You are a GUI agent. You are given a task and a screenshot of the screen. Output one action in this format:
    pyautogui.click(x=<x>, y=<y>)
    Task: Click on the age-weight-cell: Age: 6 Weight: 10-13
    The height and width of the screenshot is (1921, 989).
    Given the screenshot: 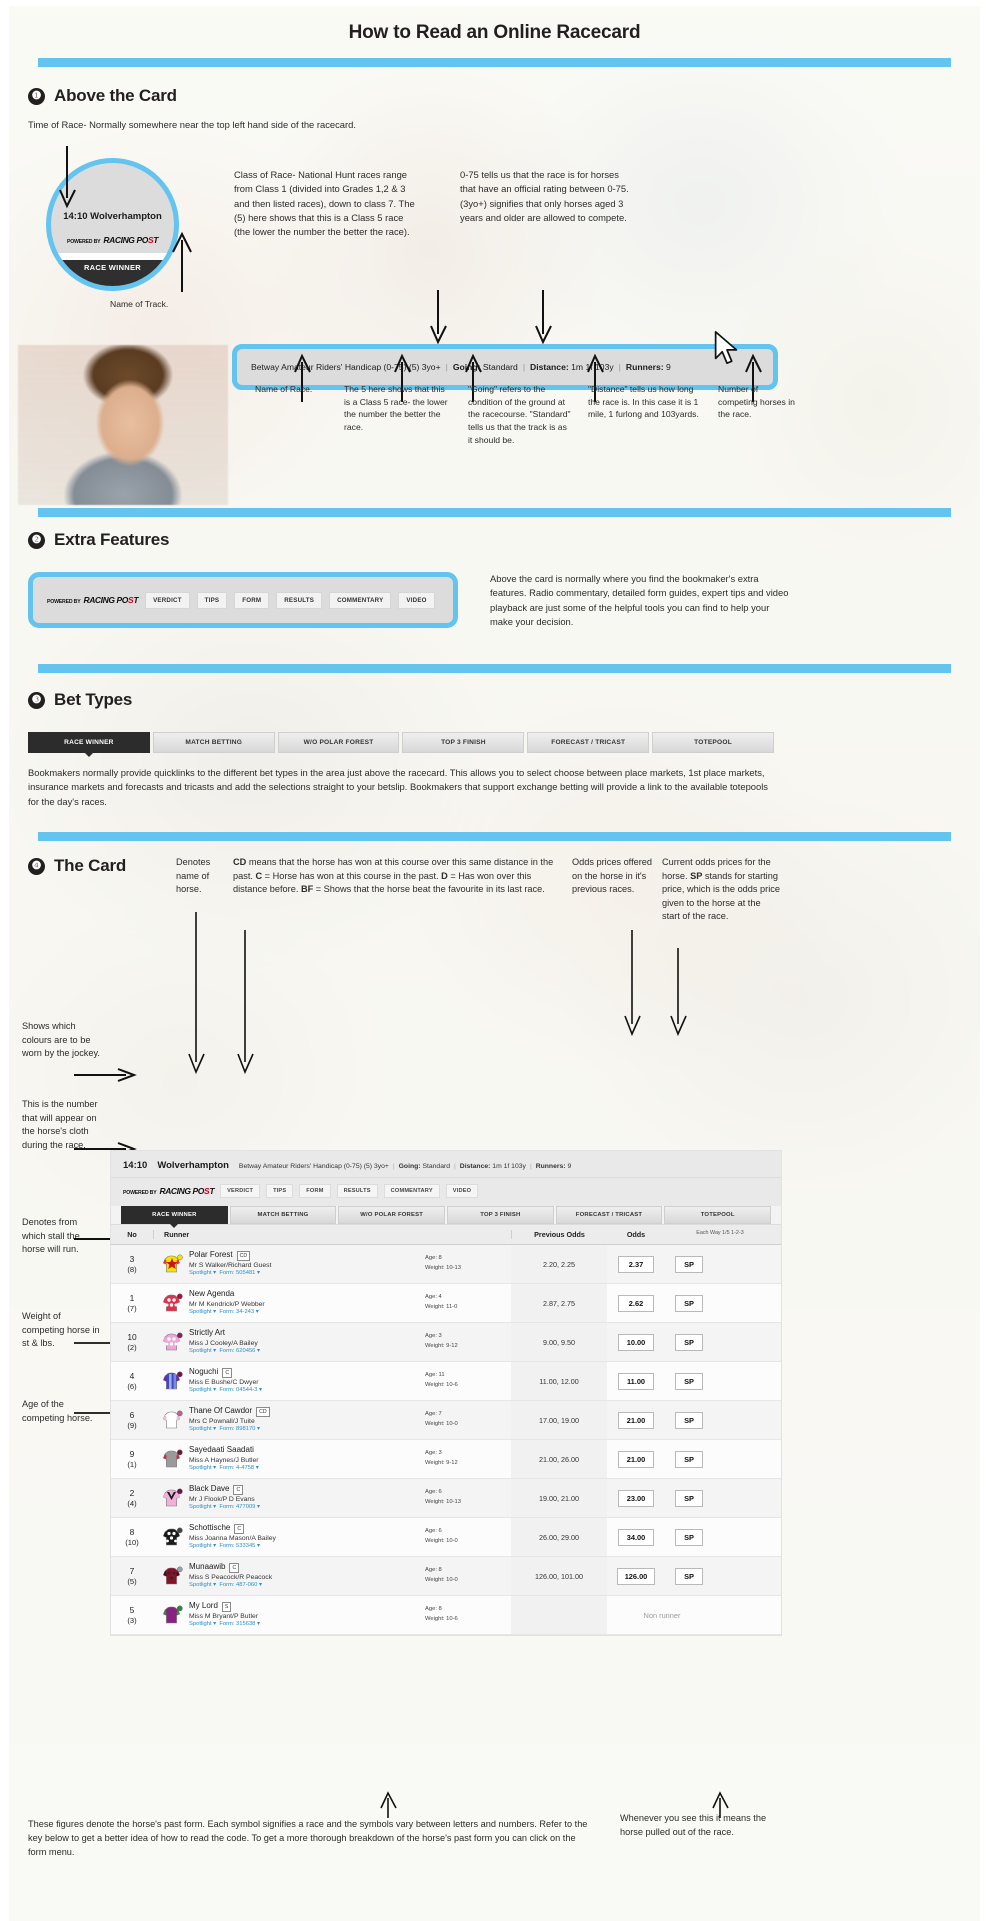 What is the action you would take?
    pyautogui.click(x=468, y=1498)
    